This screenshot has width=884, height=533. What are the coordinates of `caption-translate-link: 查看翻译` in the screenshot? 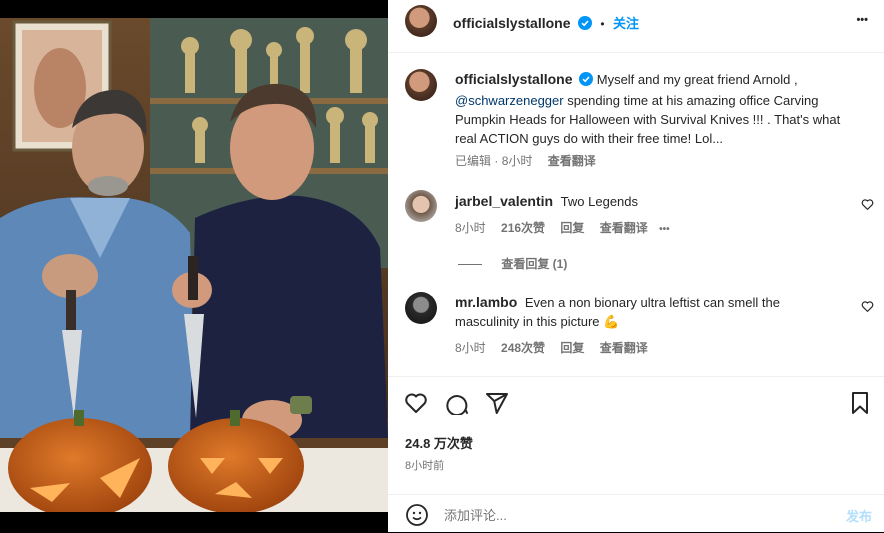 It's located at (572, 161).